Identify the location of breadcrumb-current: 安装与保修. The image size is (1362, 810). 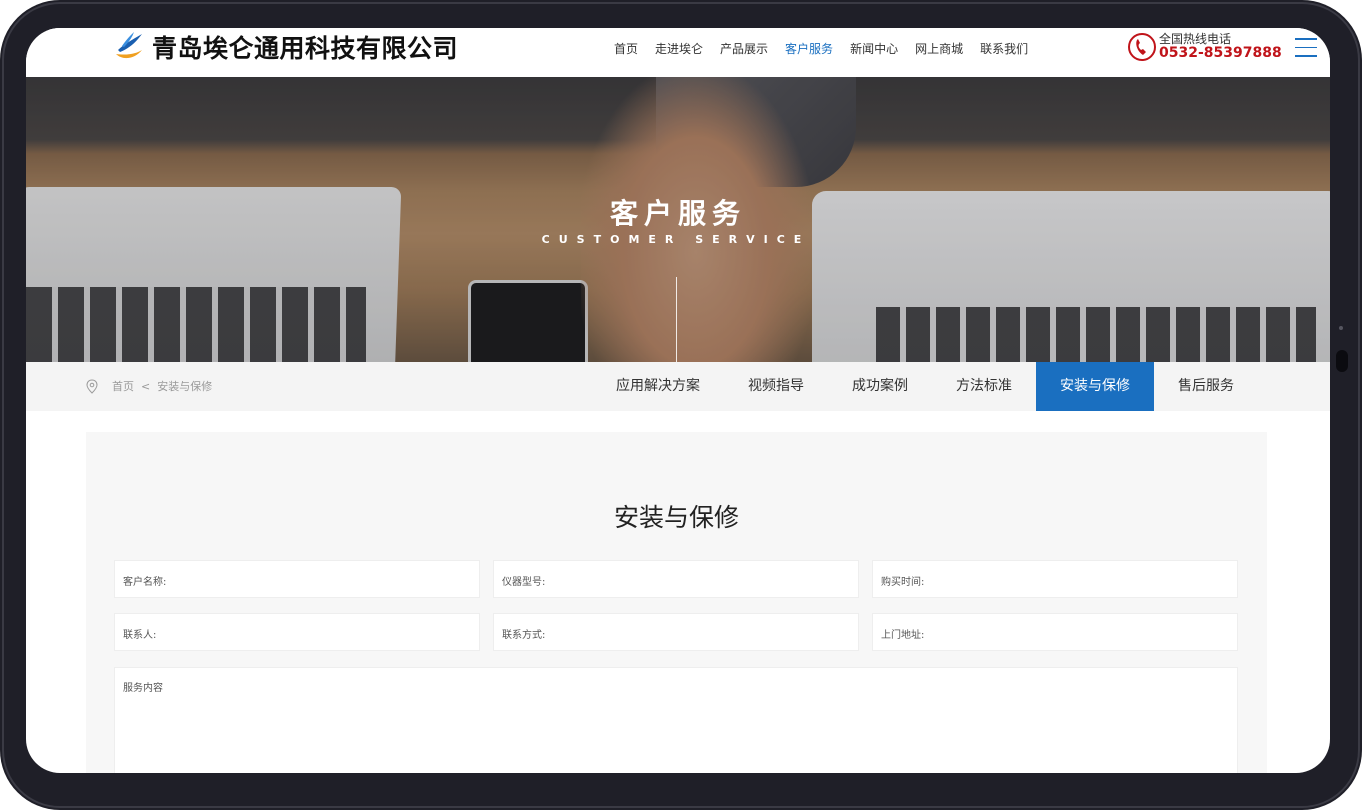
(185, 386).